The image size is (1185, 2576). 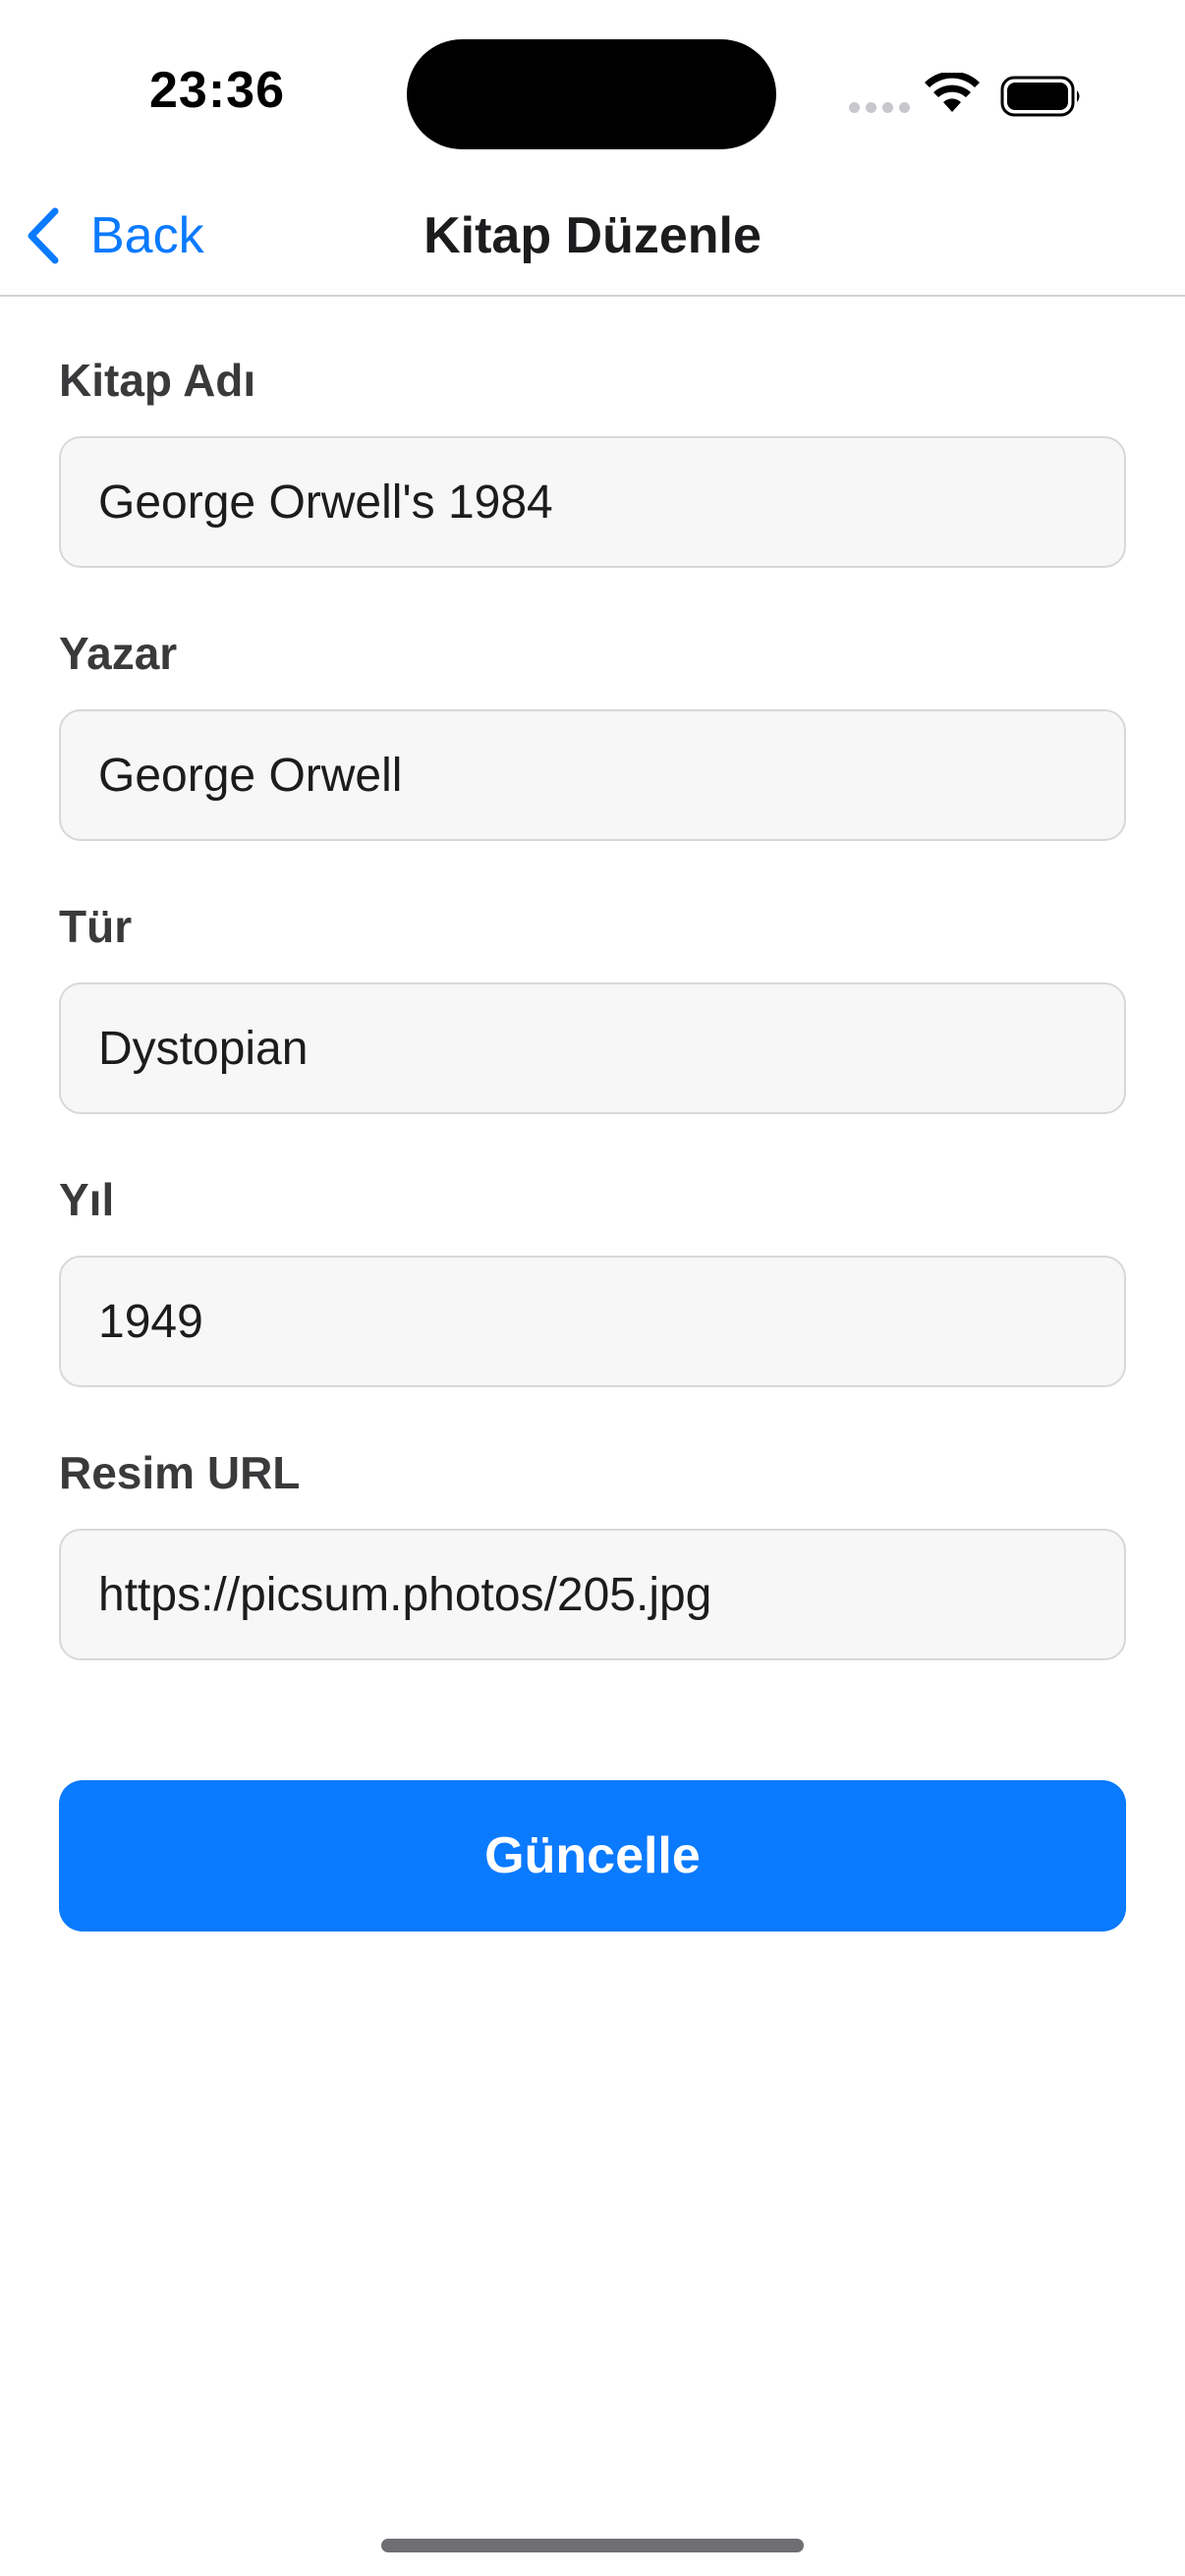 I want to click on back-button: Back, so click(x=114, y=235).